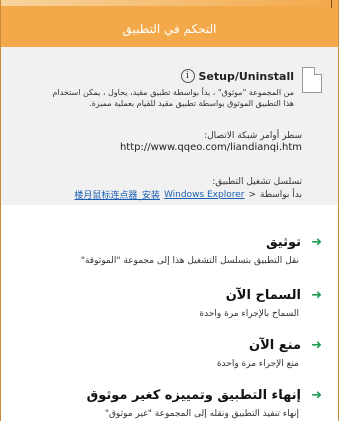 This screenshot has height=421, width=339. What do you see at coordinates (281, 194) in the screenshot?
I see `started-by-label: بدأ بواسطة` at bounding box center [281, 194].